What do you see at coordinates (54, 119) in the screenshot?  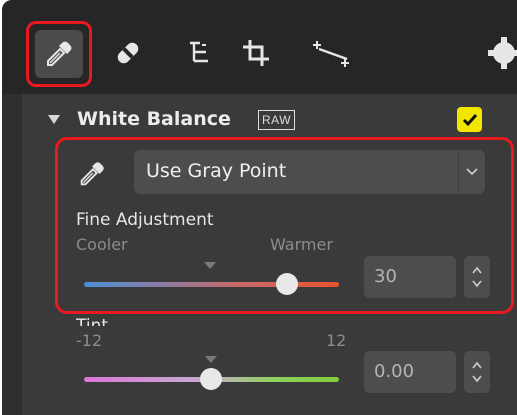 I see `collapse-triangle-icon` at bounding box center [54, 119].